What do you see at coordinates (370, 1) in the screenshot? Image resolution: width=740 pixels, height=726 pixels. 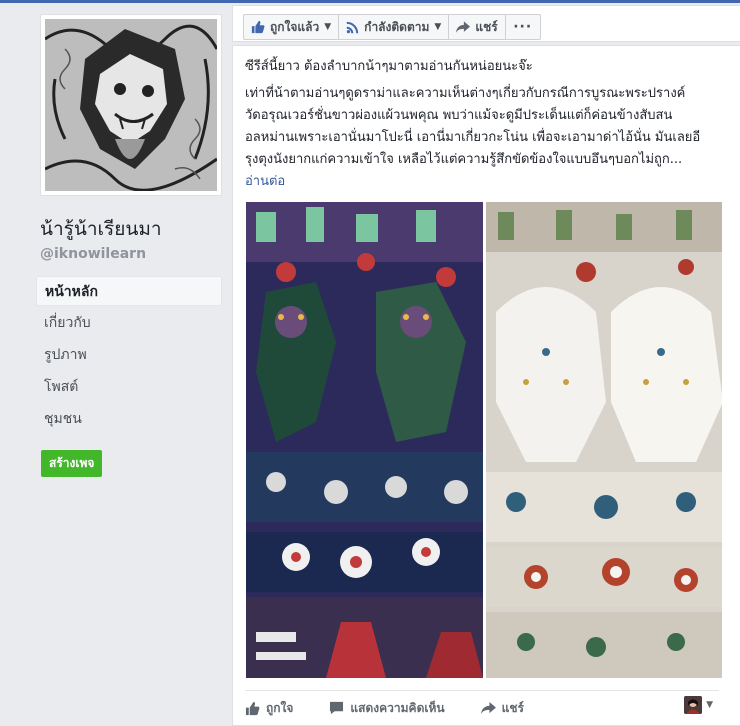 I see `top-bar` at bounding box center [370, 1].